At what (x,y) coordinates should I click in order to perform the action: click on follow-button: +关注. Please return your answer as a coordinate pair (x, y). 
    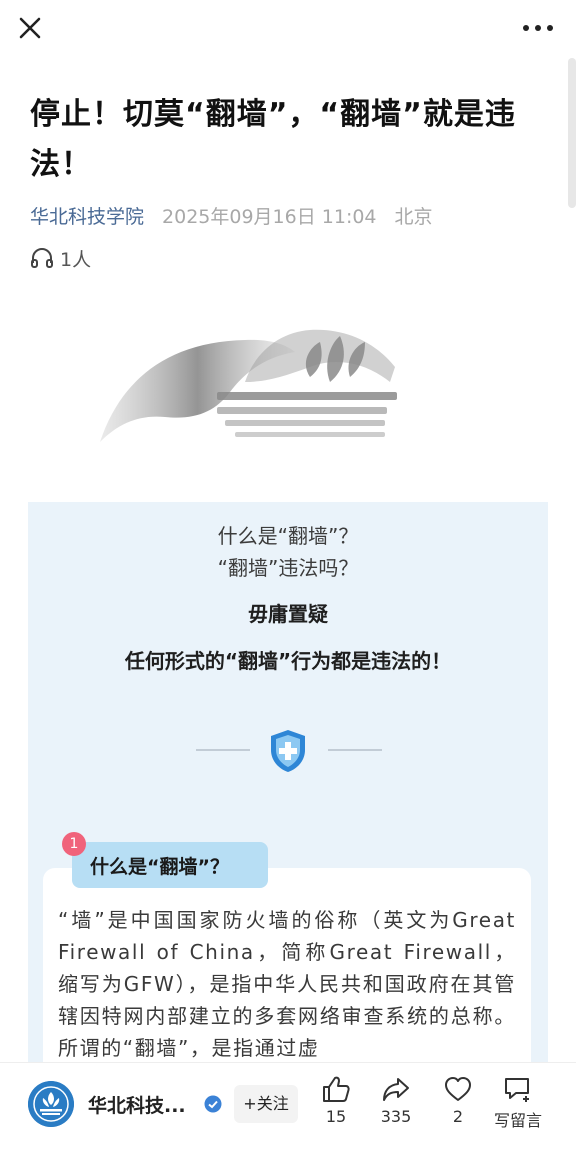
    Looking at the image, I should click on (266, 1104).